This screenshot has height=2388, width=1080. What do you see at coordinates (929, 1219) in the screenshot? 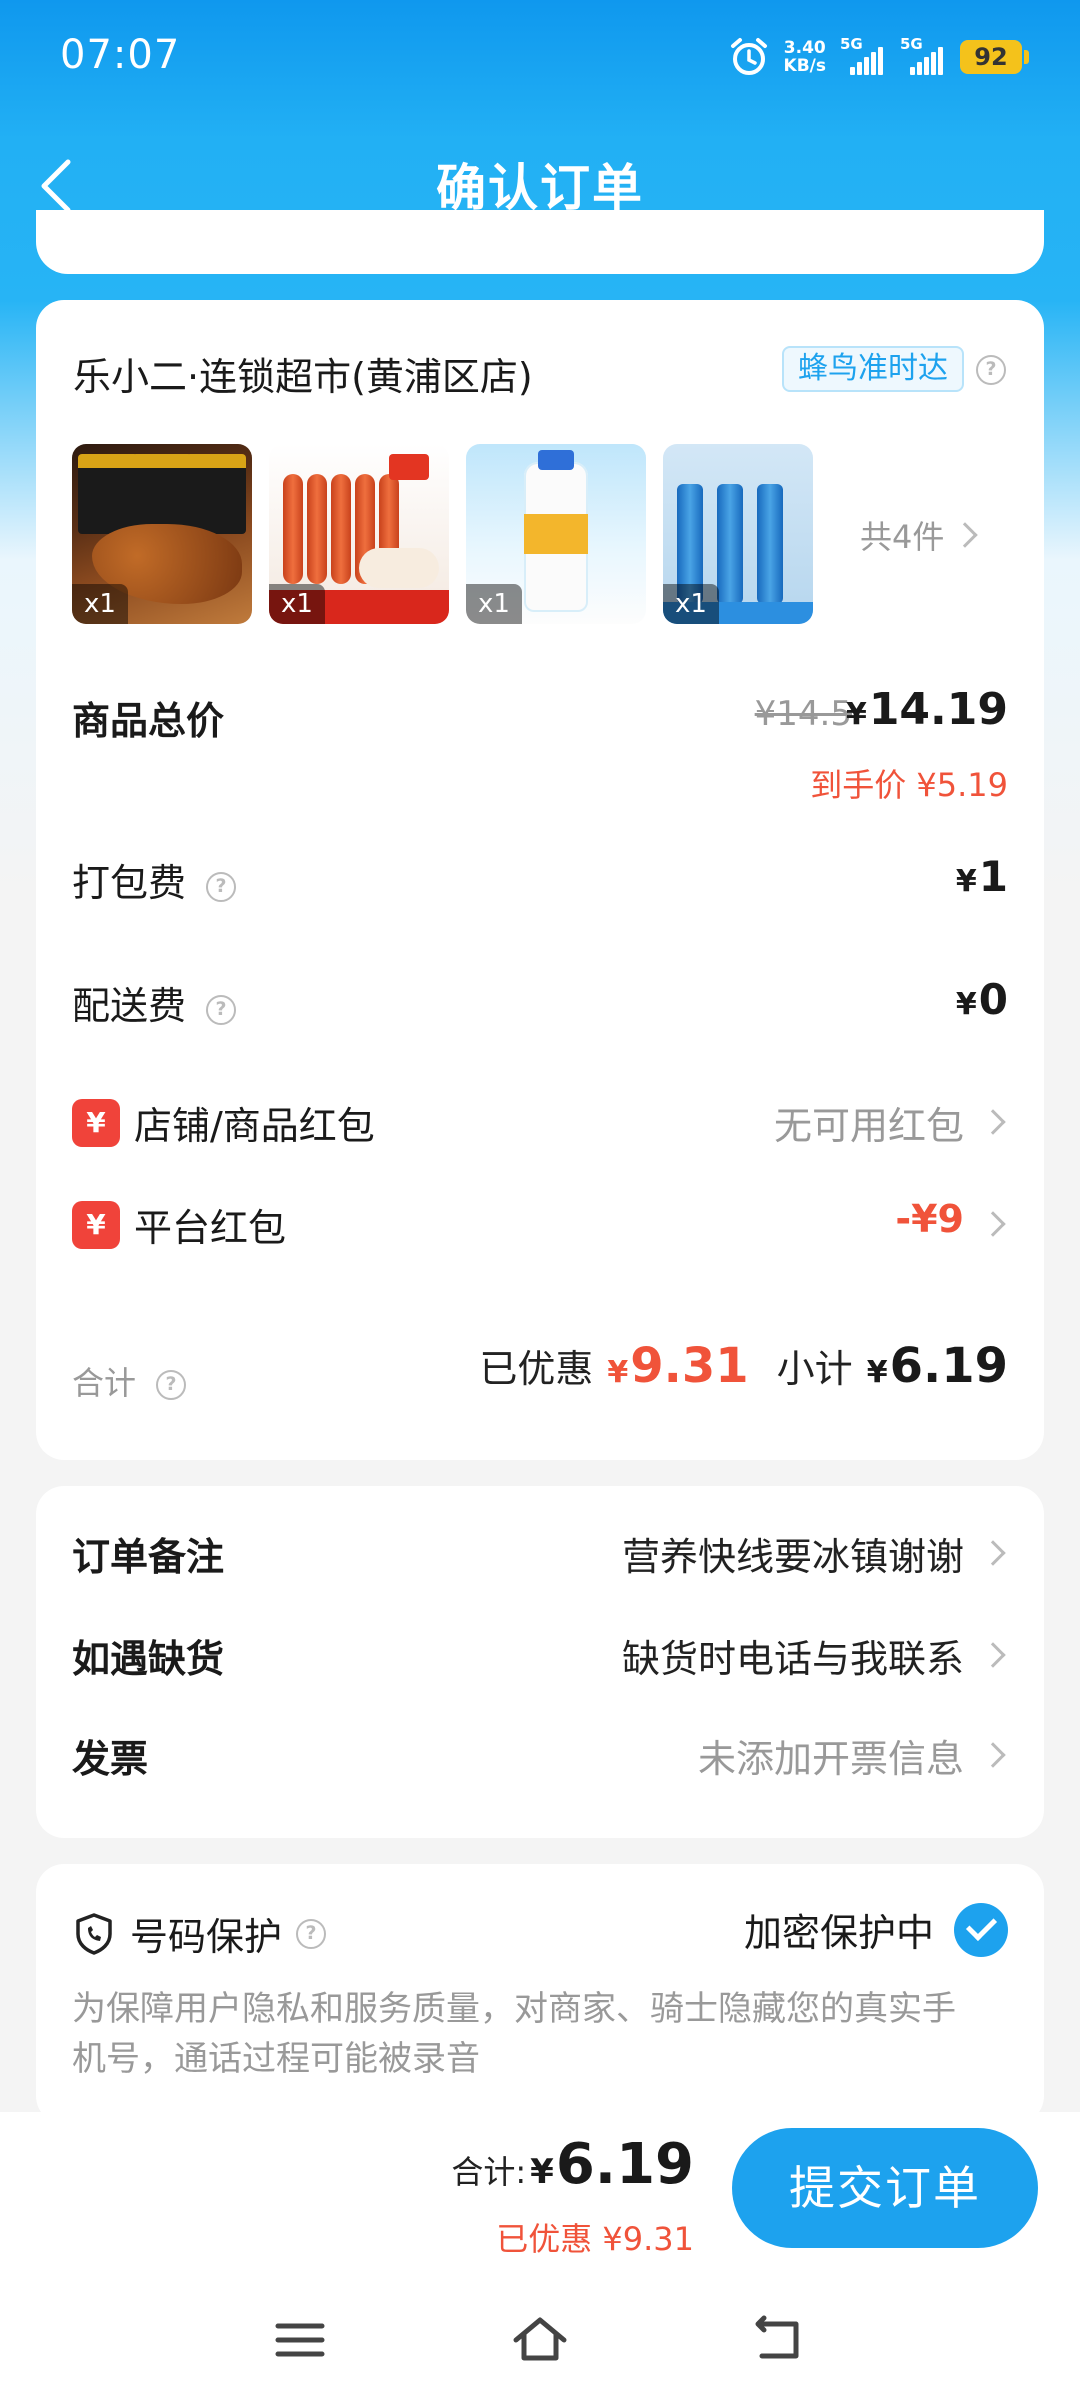
I see `platform-red-packet-value: -¥9` at bounding box center [929, 1219].